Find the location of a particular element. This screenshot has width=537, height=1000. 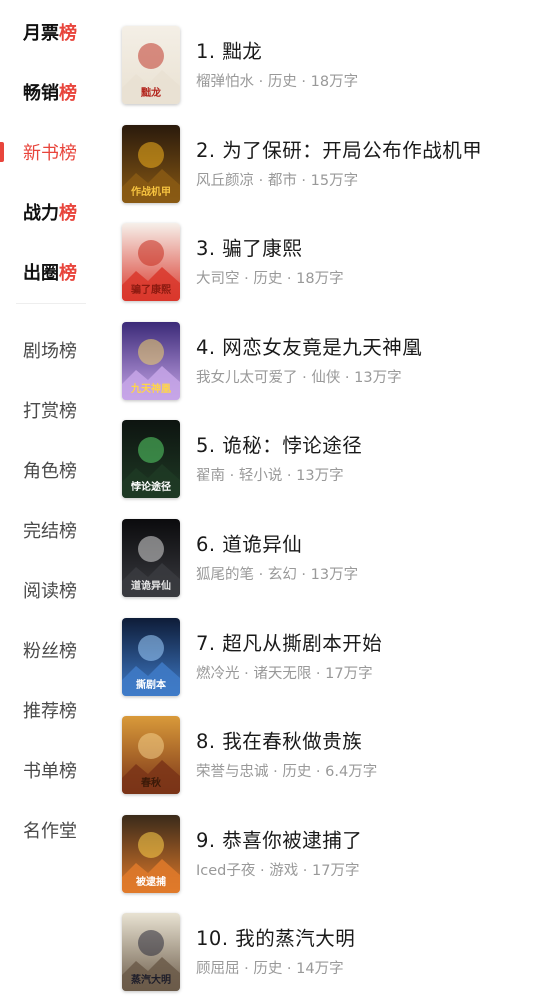

book-cover-title: 春秋 is located at coordinates (151, 782).